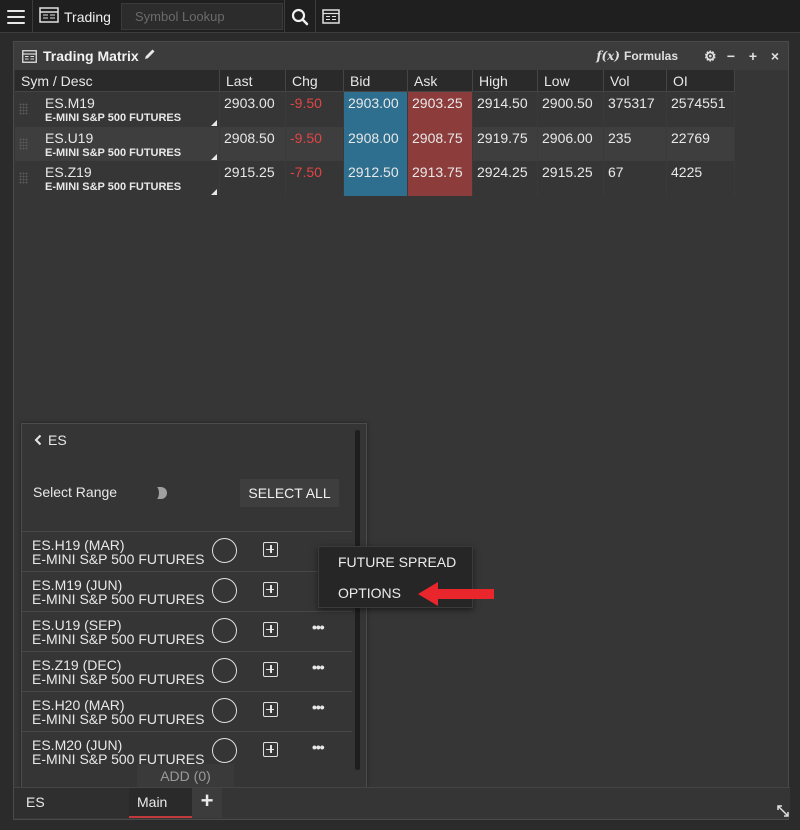  Describe the element at coordinates (315, 143) in the screenshot. I see `chg-cell: -9.50` at that location.